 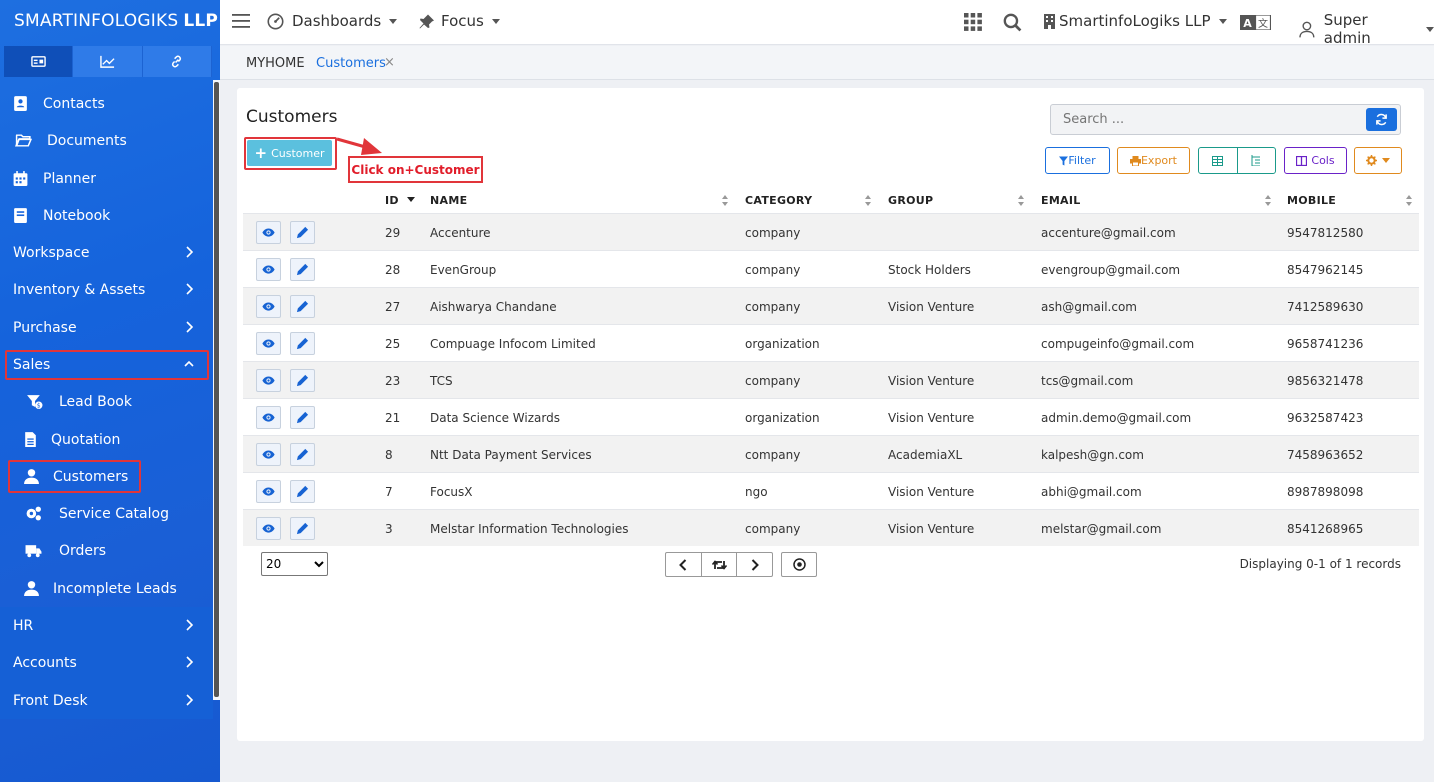 What do you see at coordinates (778, 200) in the screenshot?
I see `col-category-header: CATEGORY` at bounding box center [778, 200].